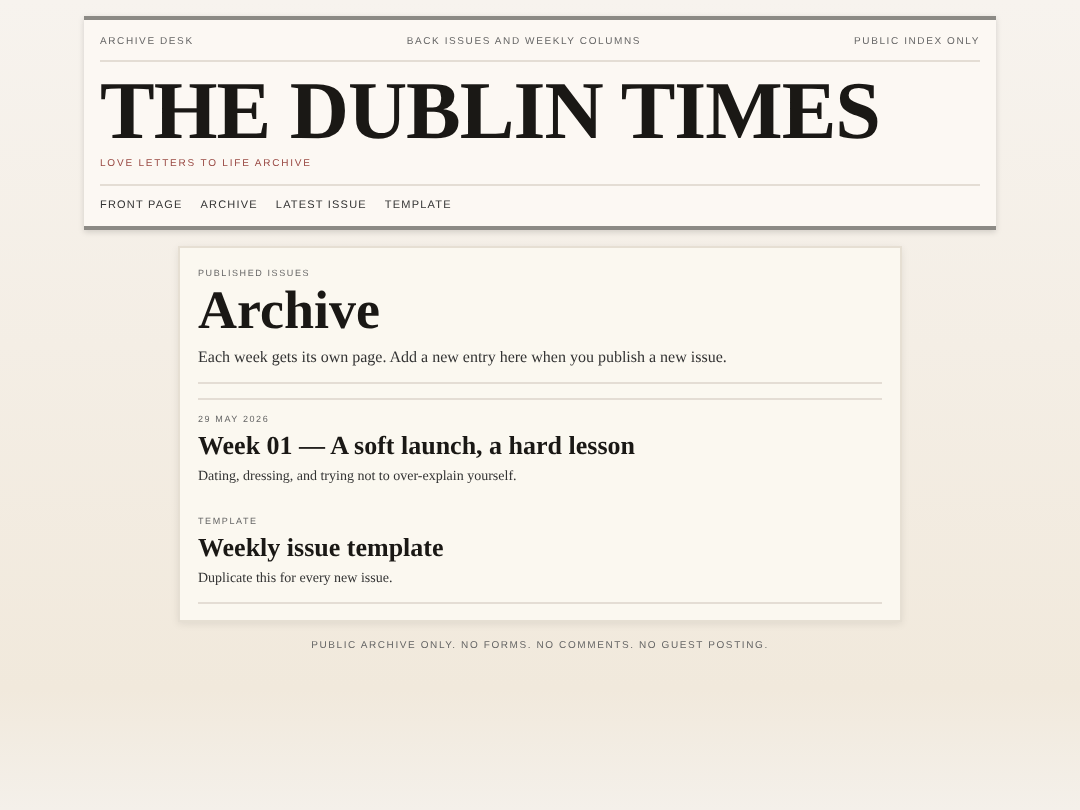 Image resolution: width=1080 pixels, height=810 pixels. I want to click on newspaper-title: THE DUBLIN TIMES, so click(491, 110).